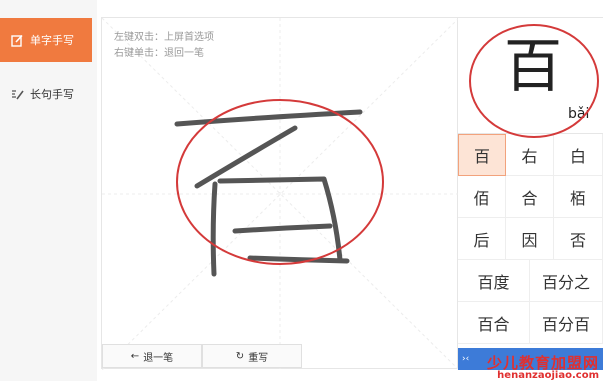  I want to click on arrow-left-icon: ←, so click(135, 356).